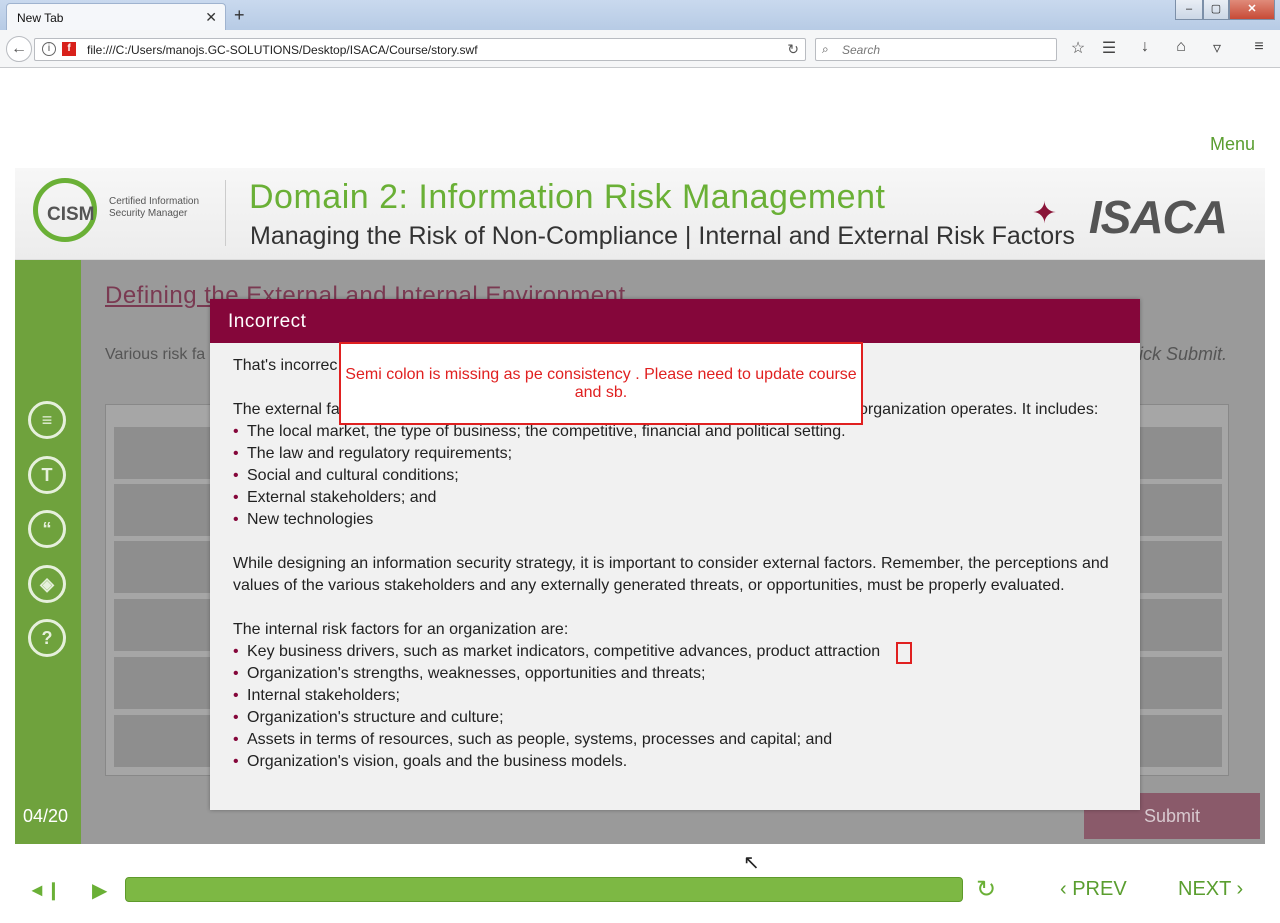  Describe the element at coordinates (49, 49) in the screenshot. I see `info-icon: i` at that location.